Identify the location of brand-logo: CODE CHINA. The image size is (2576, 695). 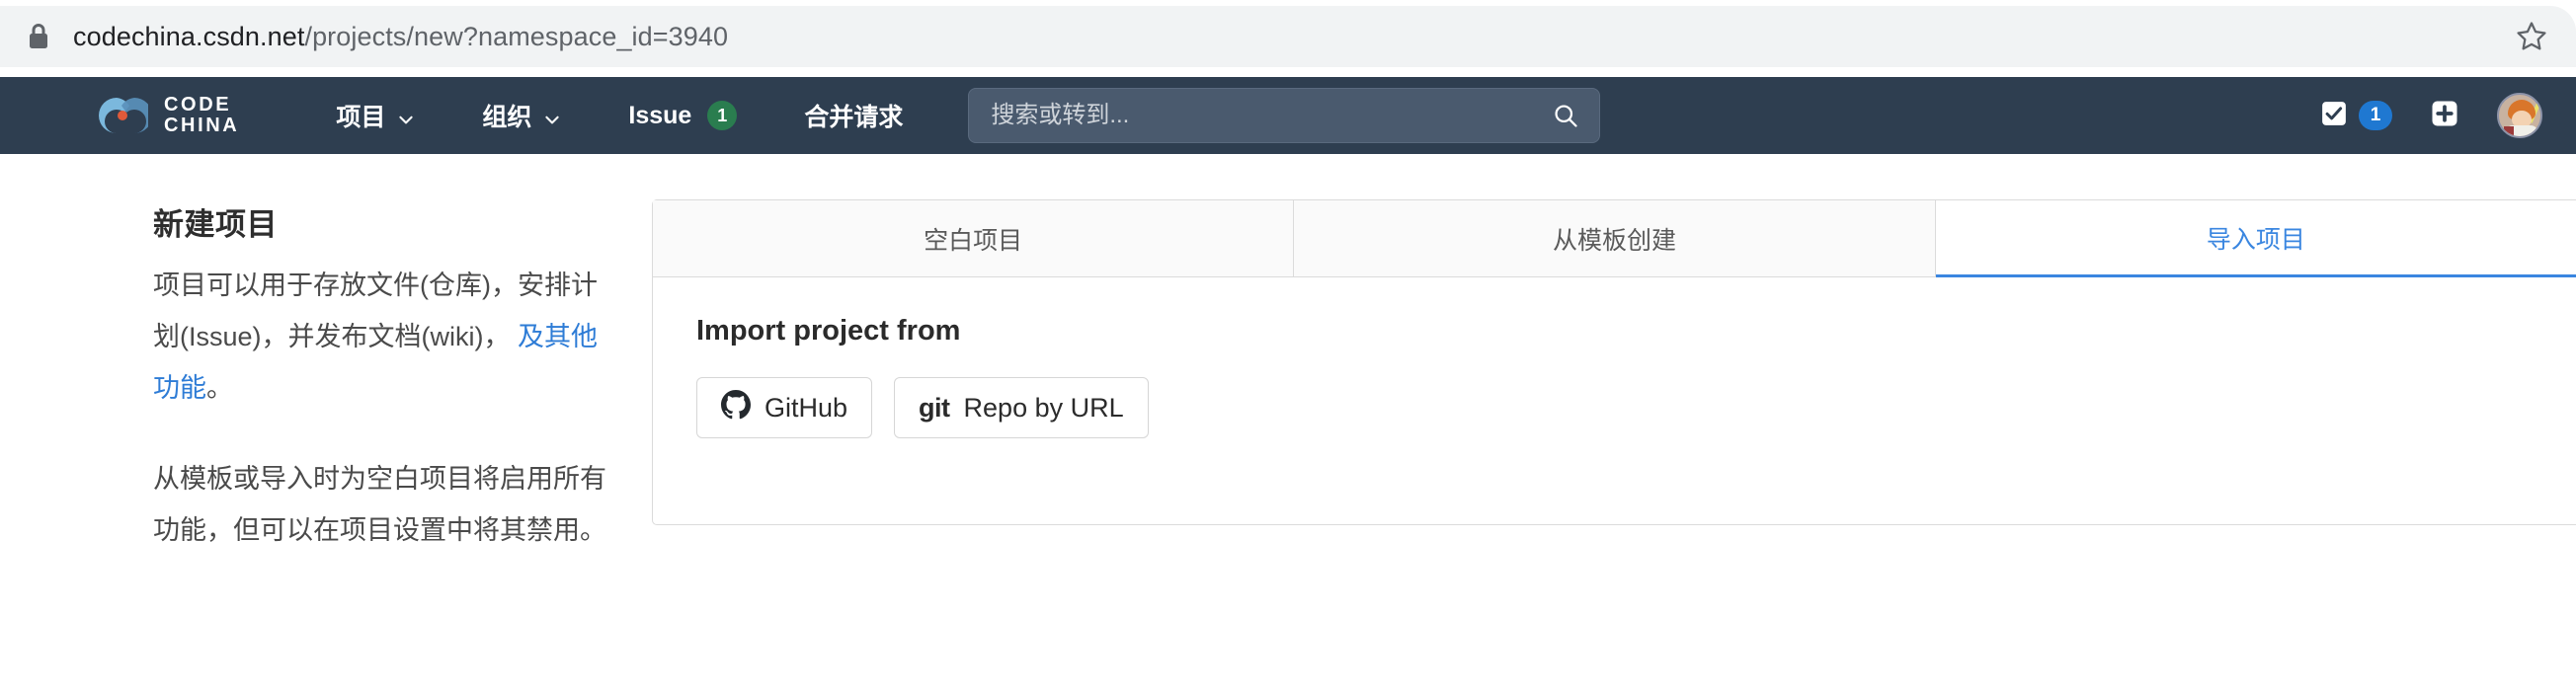
(167, 115).